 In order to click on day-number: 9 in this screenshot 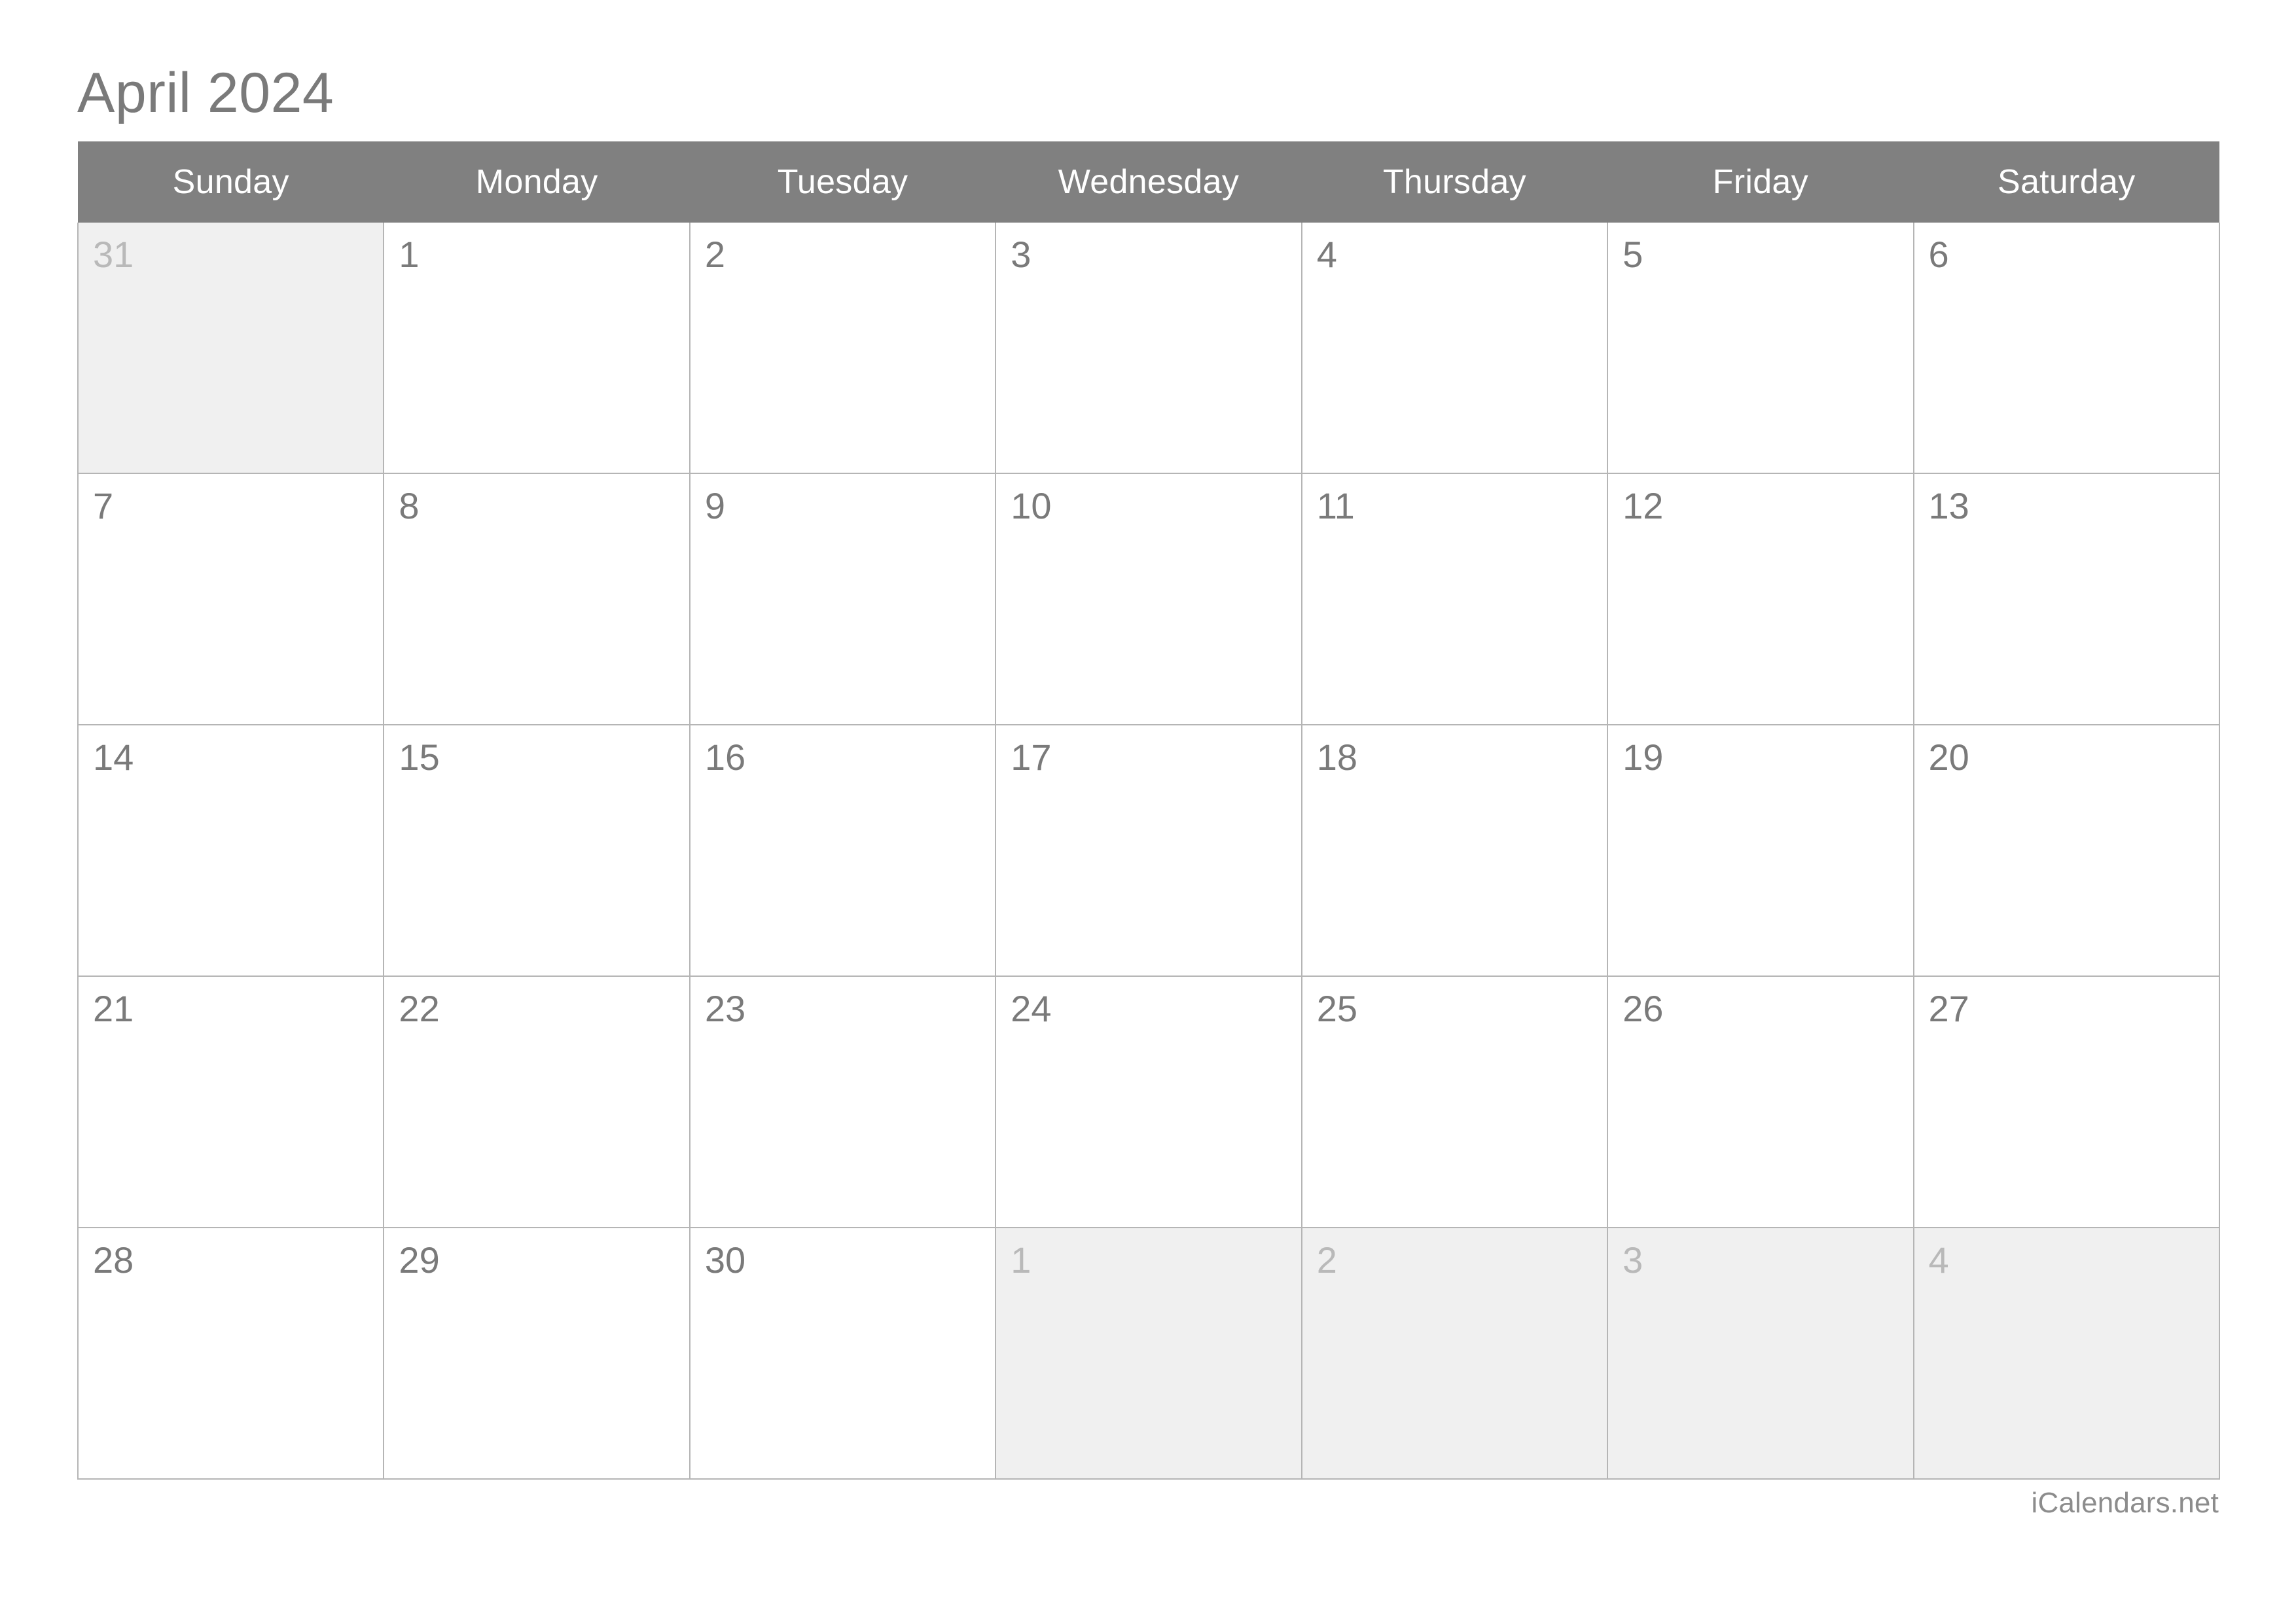, I will do `click(714, 505)`.